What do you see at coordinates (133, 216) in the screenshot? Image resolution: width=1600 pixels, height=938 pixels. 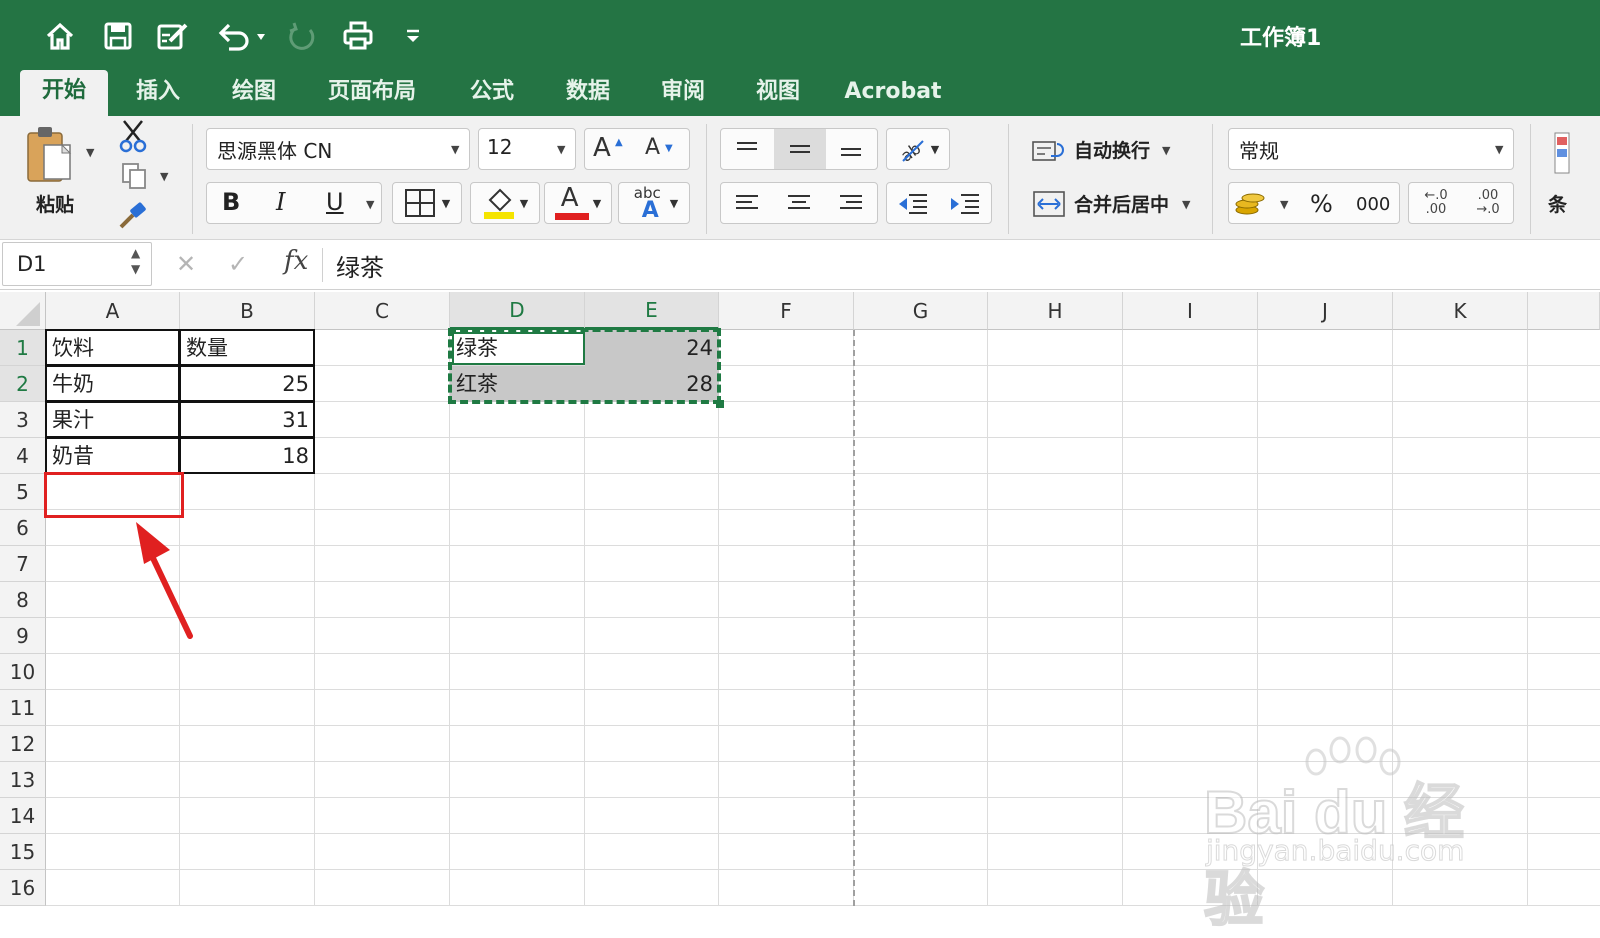 I see `format-painter-icon` at bounding box center [133, 216].